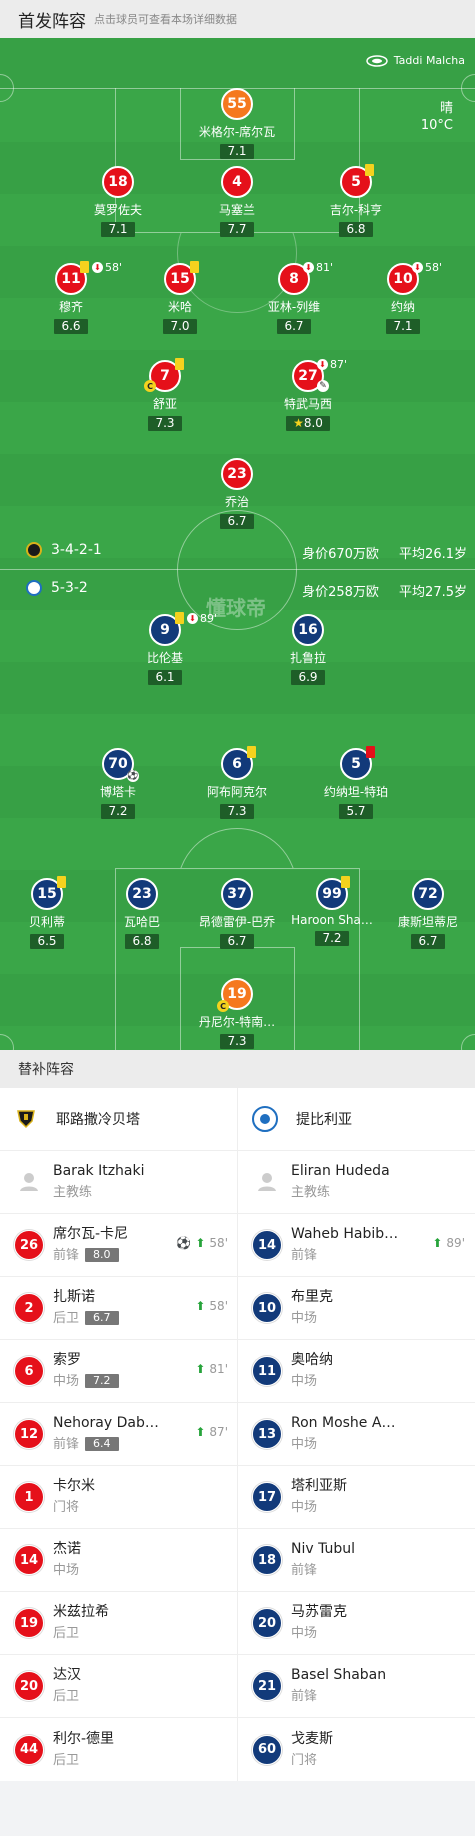 The height and width of the screenshot is (1836, 475). Describe the element at coordinates (118, 783) in the screenshot. I see `away-player-m1: 70 博塔卡 7.2` at that location.